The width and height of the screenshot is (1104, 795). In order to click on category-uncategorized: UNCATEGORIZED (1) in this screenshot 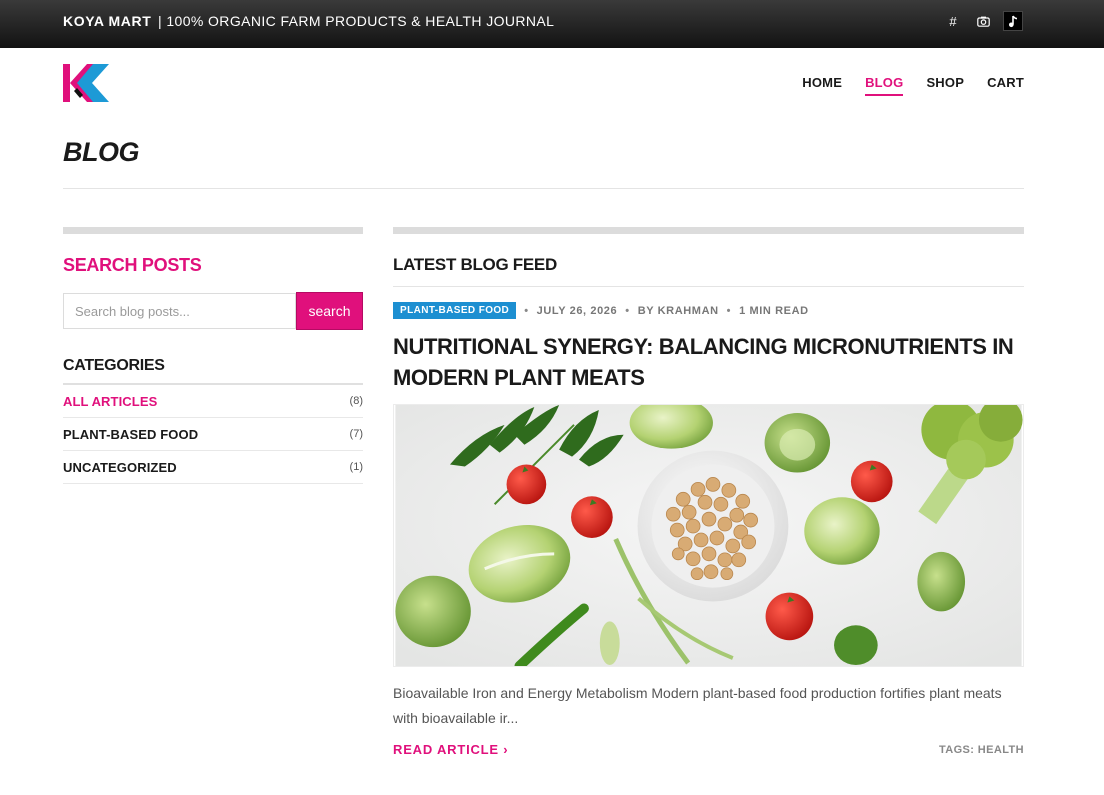, I will do `click(213, 467)`.